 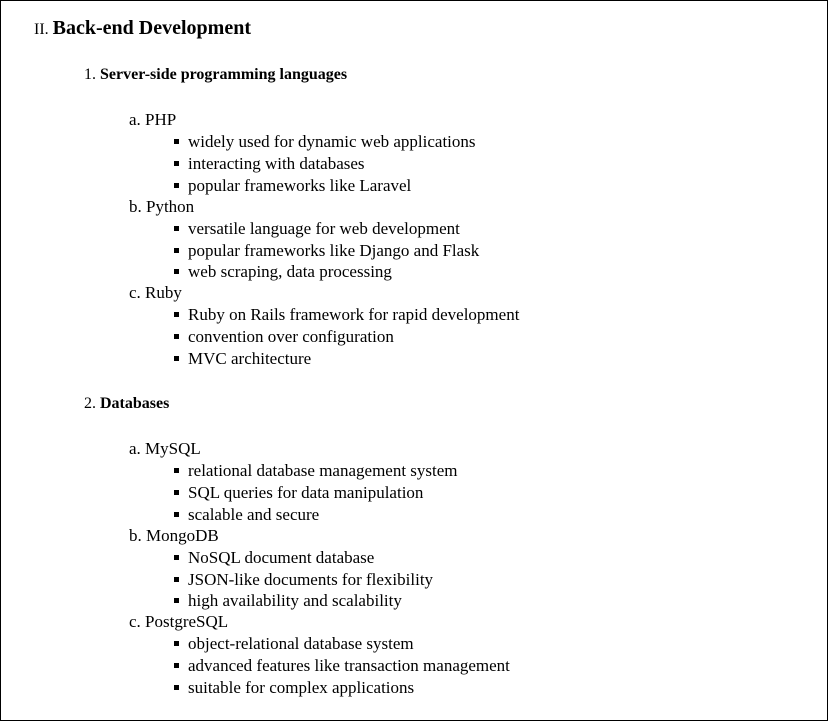 I want to click on list-item: high availability and scalability, so click(x=288, y=601).